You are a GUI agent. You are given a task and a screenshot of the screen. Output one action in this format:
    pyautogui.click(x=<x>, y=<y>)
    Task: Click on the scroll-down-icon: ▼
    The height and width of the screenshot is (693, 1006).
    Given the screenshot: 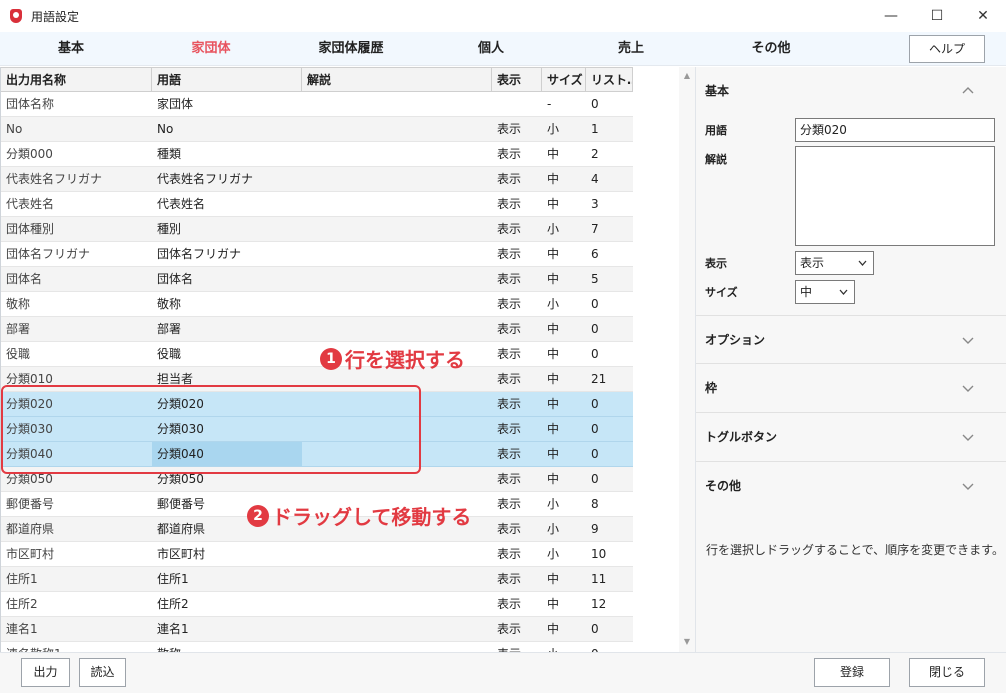 What is the action you would take?
    pyautogui.click(x=687, y=642)
    